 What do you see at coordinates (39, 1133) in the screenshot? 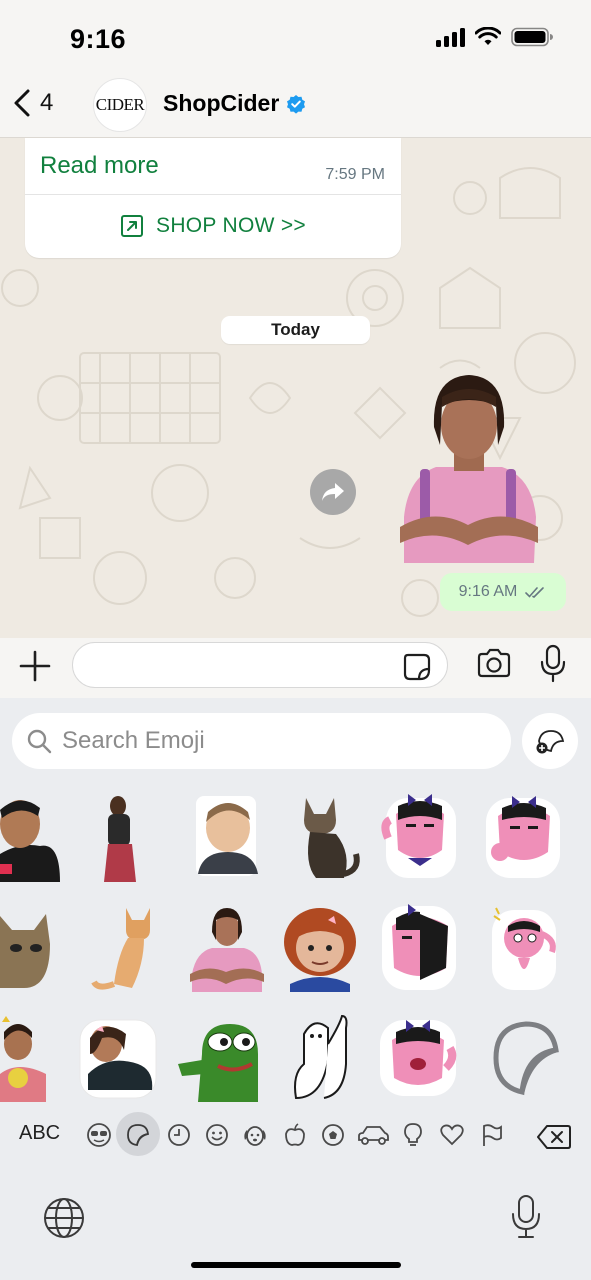
I see `abc-keyboard-button: ABC` at bounding box center [39, 1133].